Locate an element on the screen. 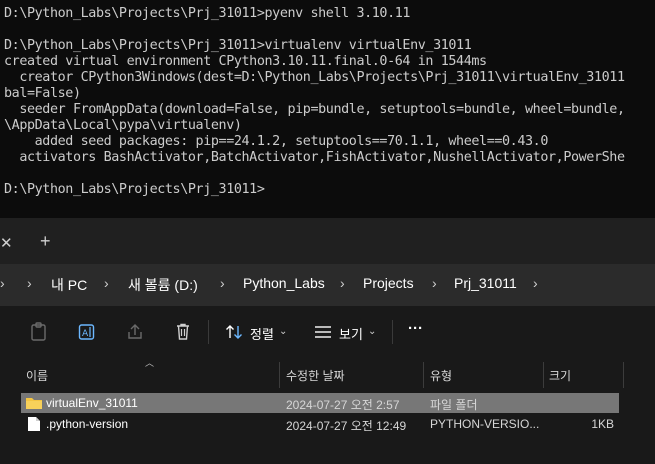  terminal-prompt: D:\Python_Labs\Projects\Prj_31011> is located at coordinates (134, 189).